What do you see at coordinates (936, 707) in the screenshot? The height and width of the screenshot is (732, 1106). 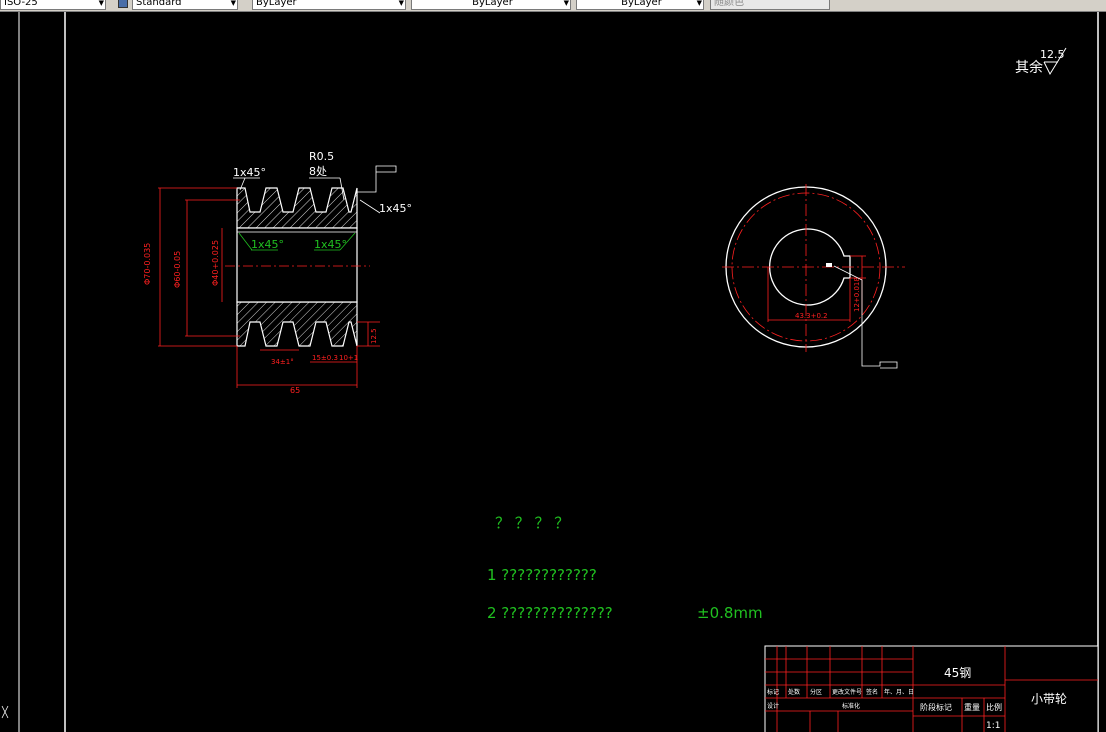 I see `stage-label: 阶段标记` at bounding box center [936, 707].